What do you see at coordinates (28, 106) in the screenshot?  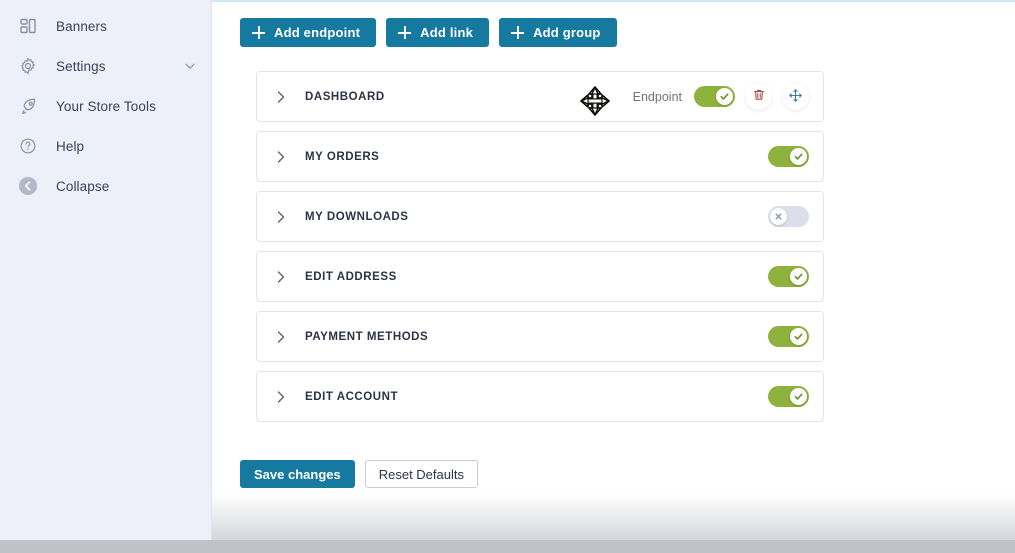 I see `rocket-icon` at bounding box center [28, 106].